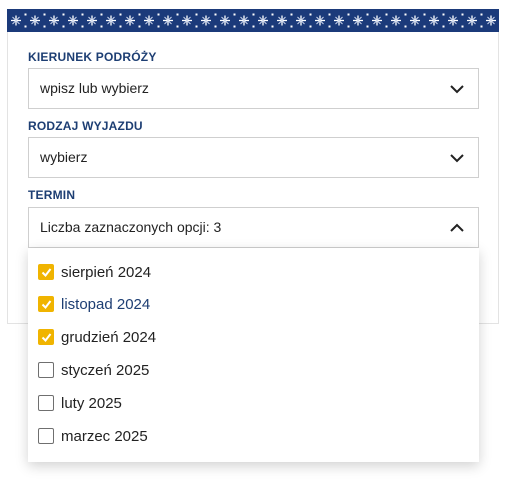 The width and height of the screenshot is (507, 491). What do you see at coordinates (64, 157) in the screenshot?
I see `trip-type-value: wybierz` at bounding box center [64, 157].